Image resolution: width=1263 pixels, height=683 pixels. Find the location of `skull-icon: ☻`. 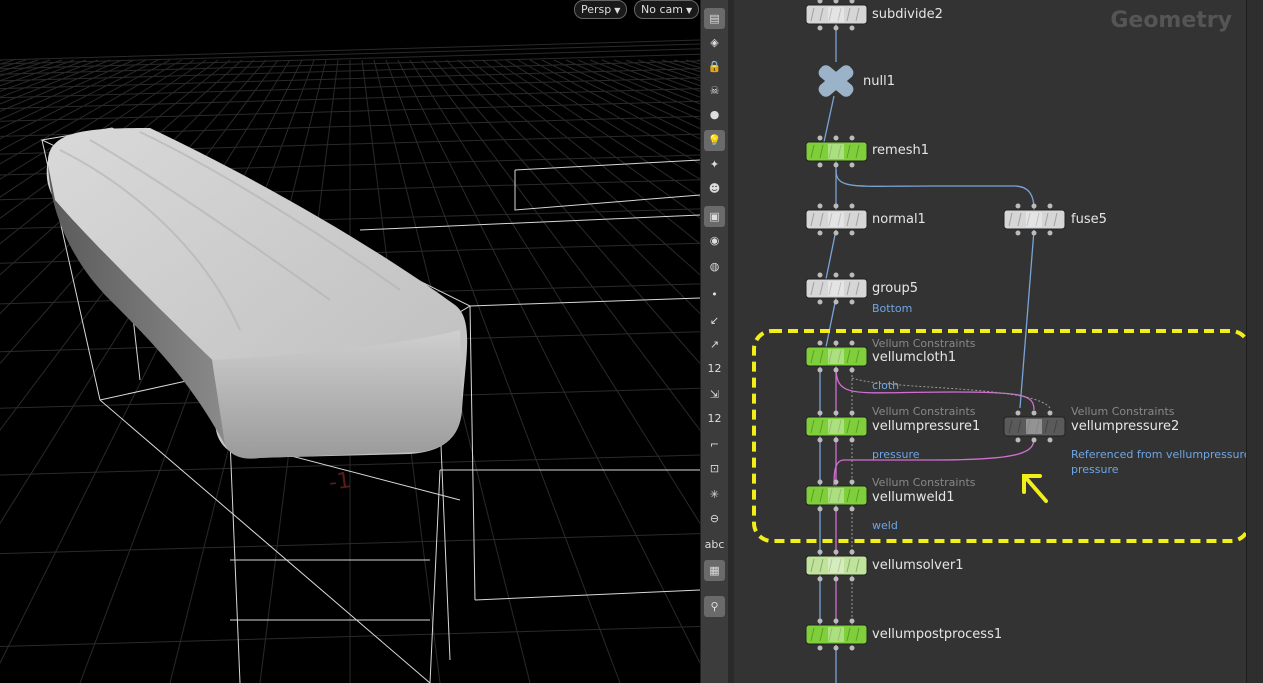

skull-icon: ☻ is located at coordinates (714, 188).